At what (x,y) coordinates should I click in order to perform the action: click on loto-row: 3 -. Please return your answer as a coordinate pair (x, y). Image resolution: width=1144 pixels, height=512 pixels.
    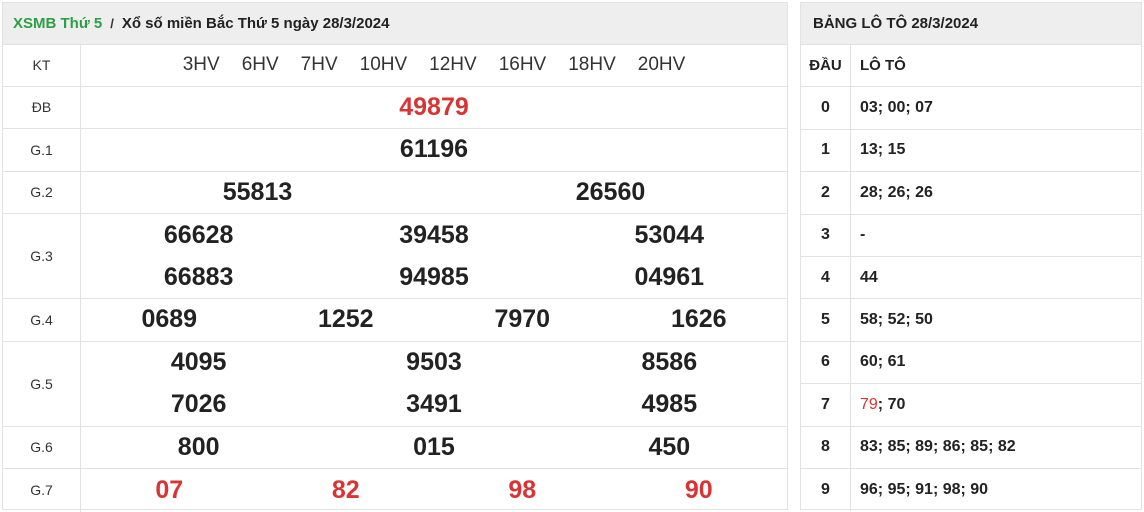
    Looking at the image, I should click on (971, 235).